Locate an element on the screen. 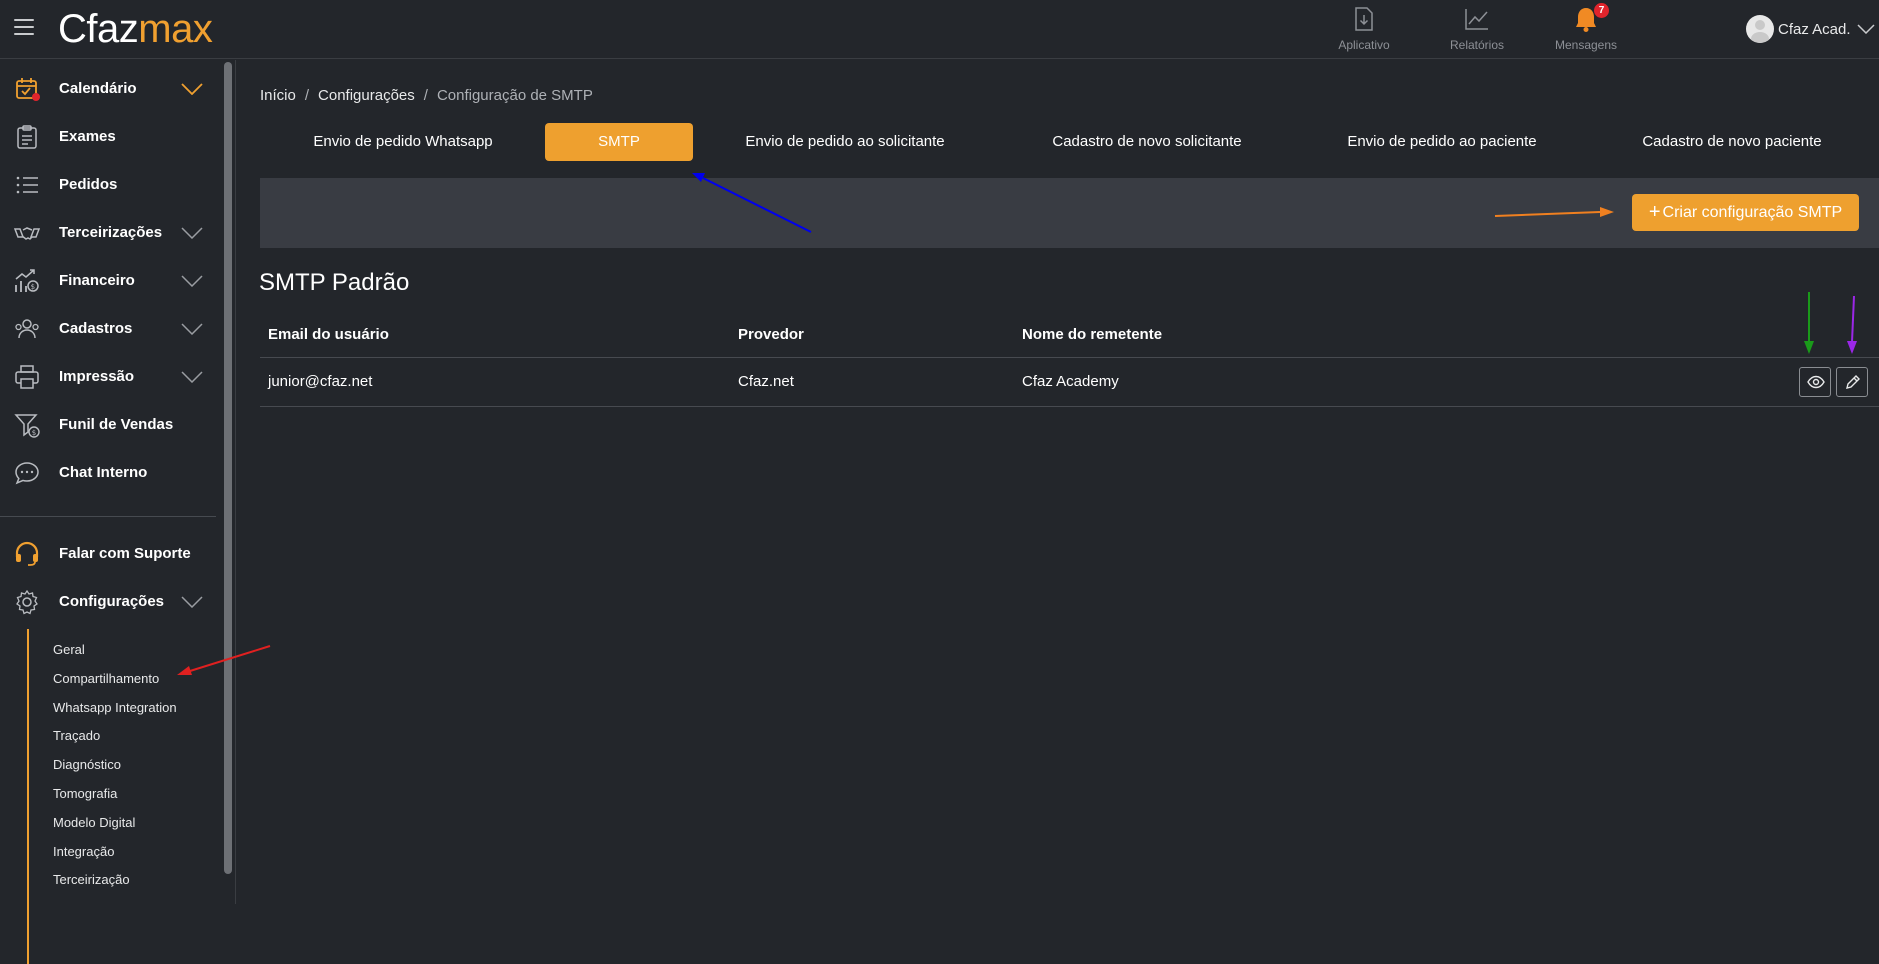 This screenshot has height=964, width=1879. tab-cadastro-solicitante: Cadastro de novo solicitante is located at coordinates (1147, 142).